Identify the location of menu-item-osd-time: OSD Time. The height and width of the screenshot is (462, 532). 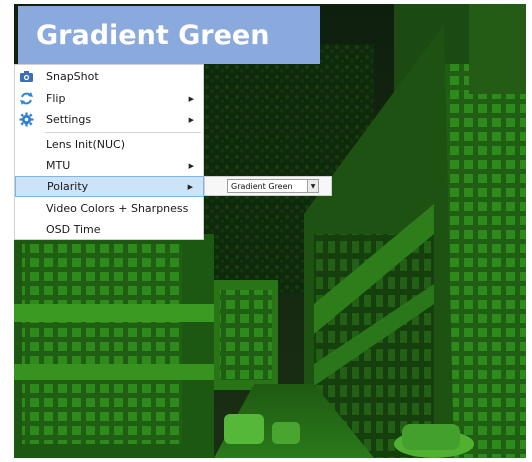
(109, 229).